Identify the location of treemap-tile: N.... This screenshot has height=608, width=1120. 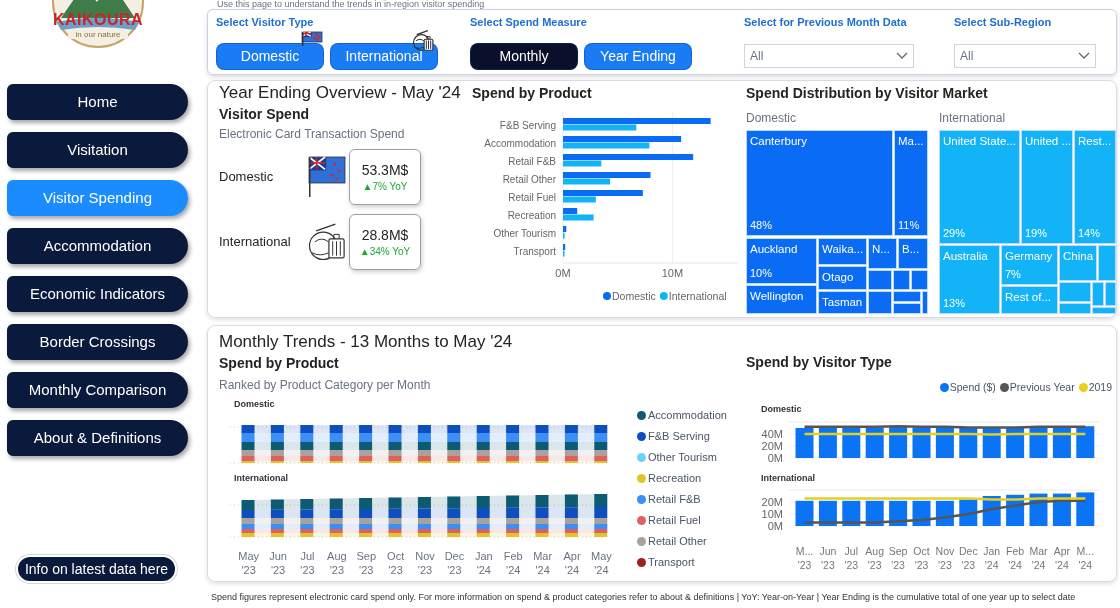
(882, 253).